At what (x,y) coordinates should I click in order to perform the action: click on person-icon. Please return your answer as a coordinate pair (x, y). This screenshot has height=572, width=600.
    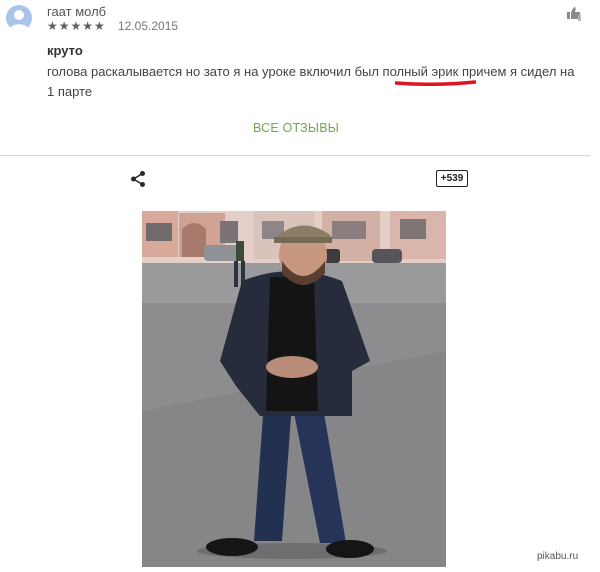
    Looking at the image, I should click on (19, 20).